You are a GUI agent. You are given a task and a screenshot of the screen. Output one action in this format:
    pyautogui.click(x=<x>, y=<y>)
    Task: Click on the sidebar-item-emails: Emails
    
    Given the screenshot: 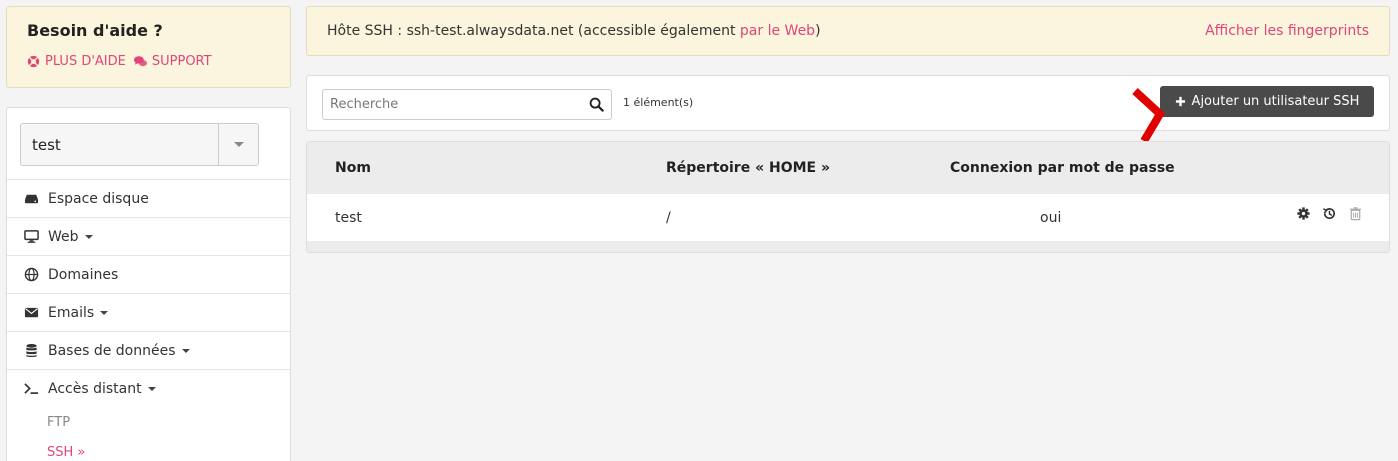 What is the action you would take?
    pyautogui.click(x=148, y=312)
    